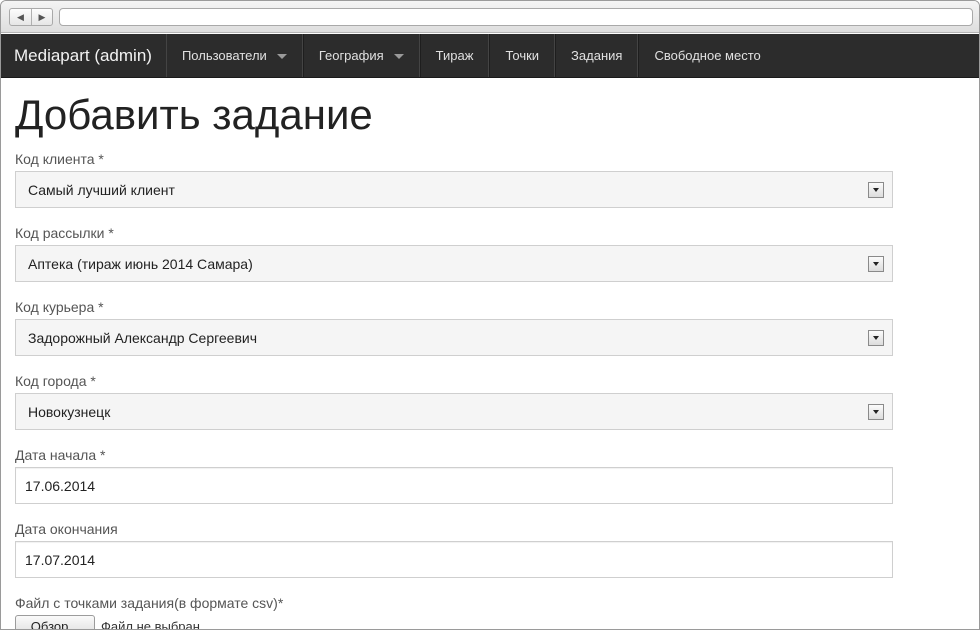 Image resolution: width=980 pixels, height=630 pixels. I want to click on end-date-field: Дата окончания 17.07.2014, so click(455, 549).